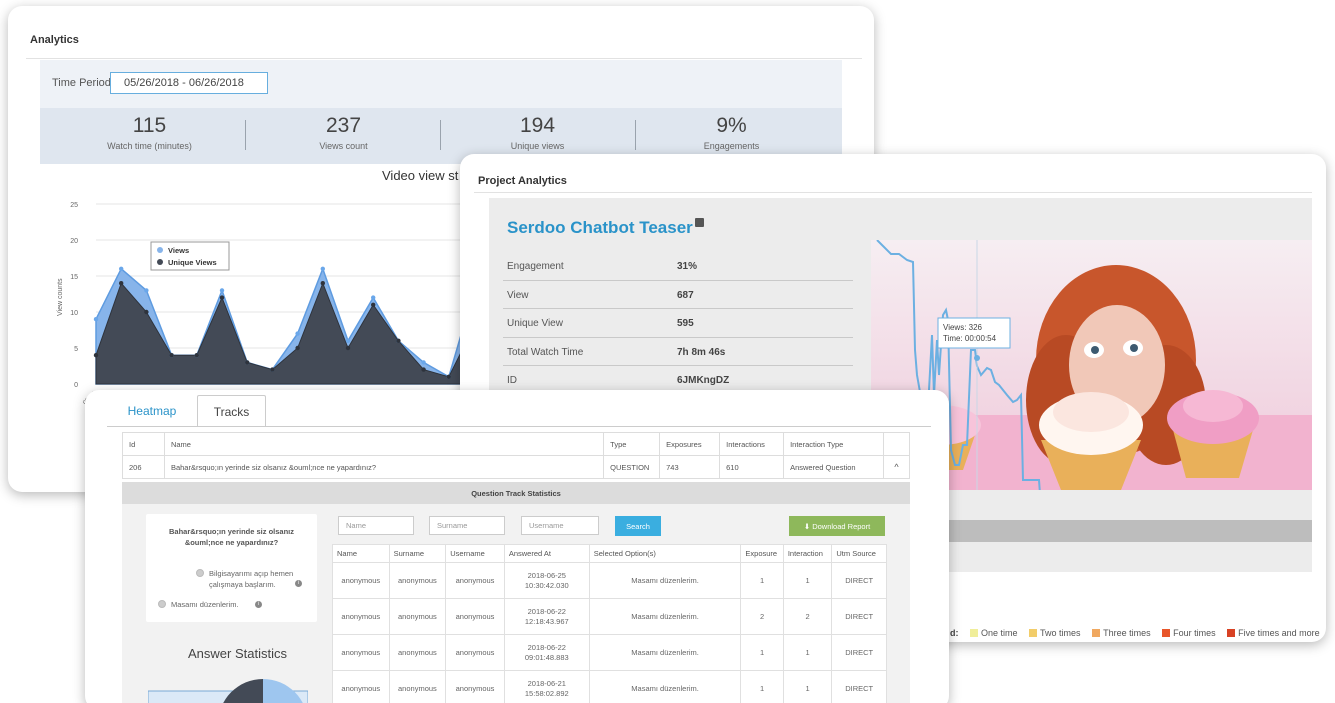  I want to click on meta-value: 687, so click(685, 295).